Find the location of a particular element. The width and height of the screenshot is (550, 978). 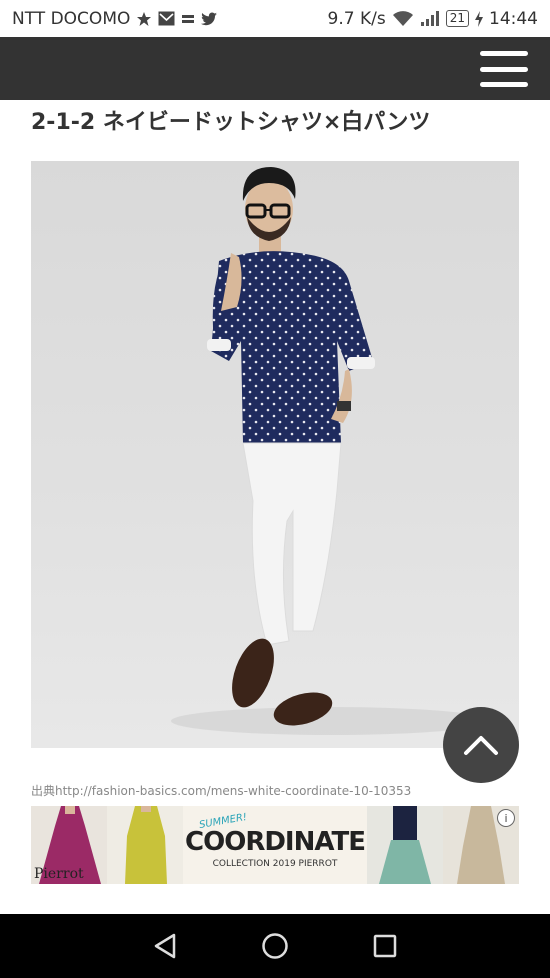

home-button is located at coordinates (275, 946).